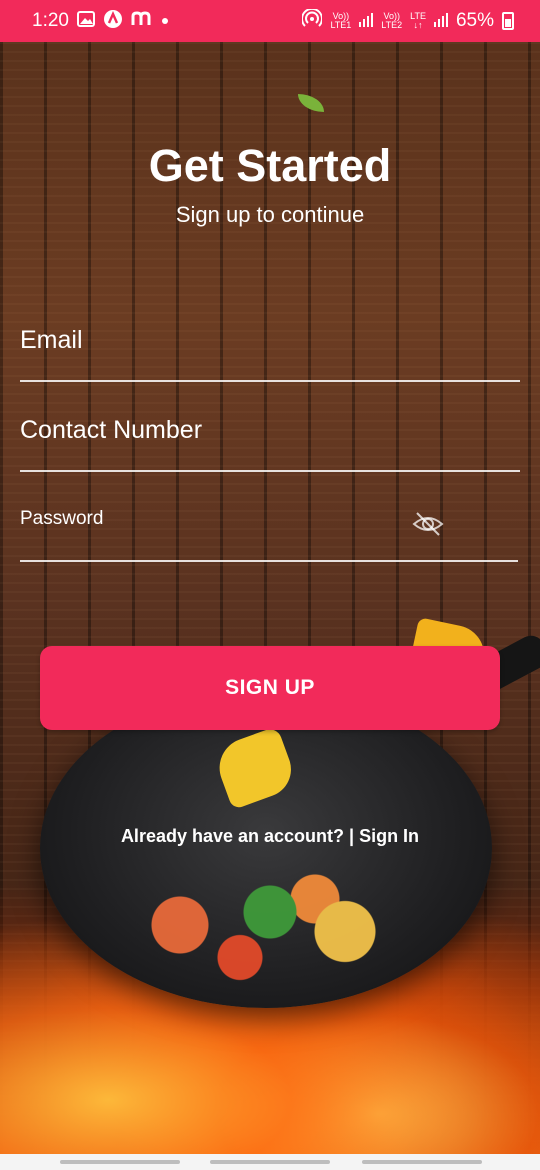 The image size is (540, 1170). Describe the element at coordinates (341, 25) in the screenshot. I see `net1-bottom: LTE1` at that location.